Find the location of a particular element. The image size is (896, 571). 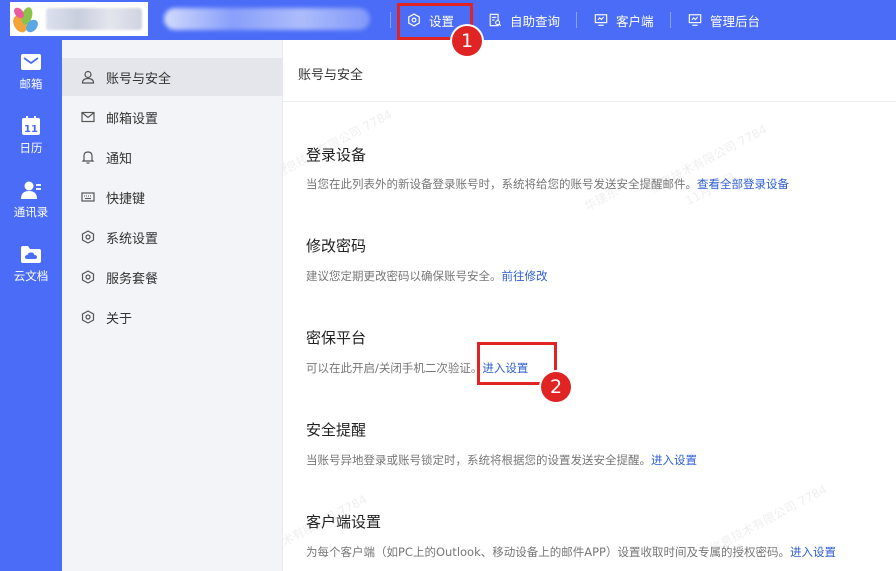

topbar-client-label: 客户端 is located at coordinates (635, 21).